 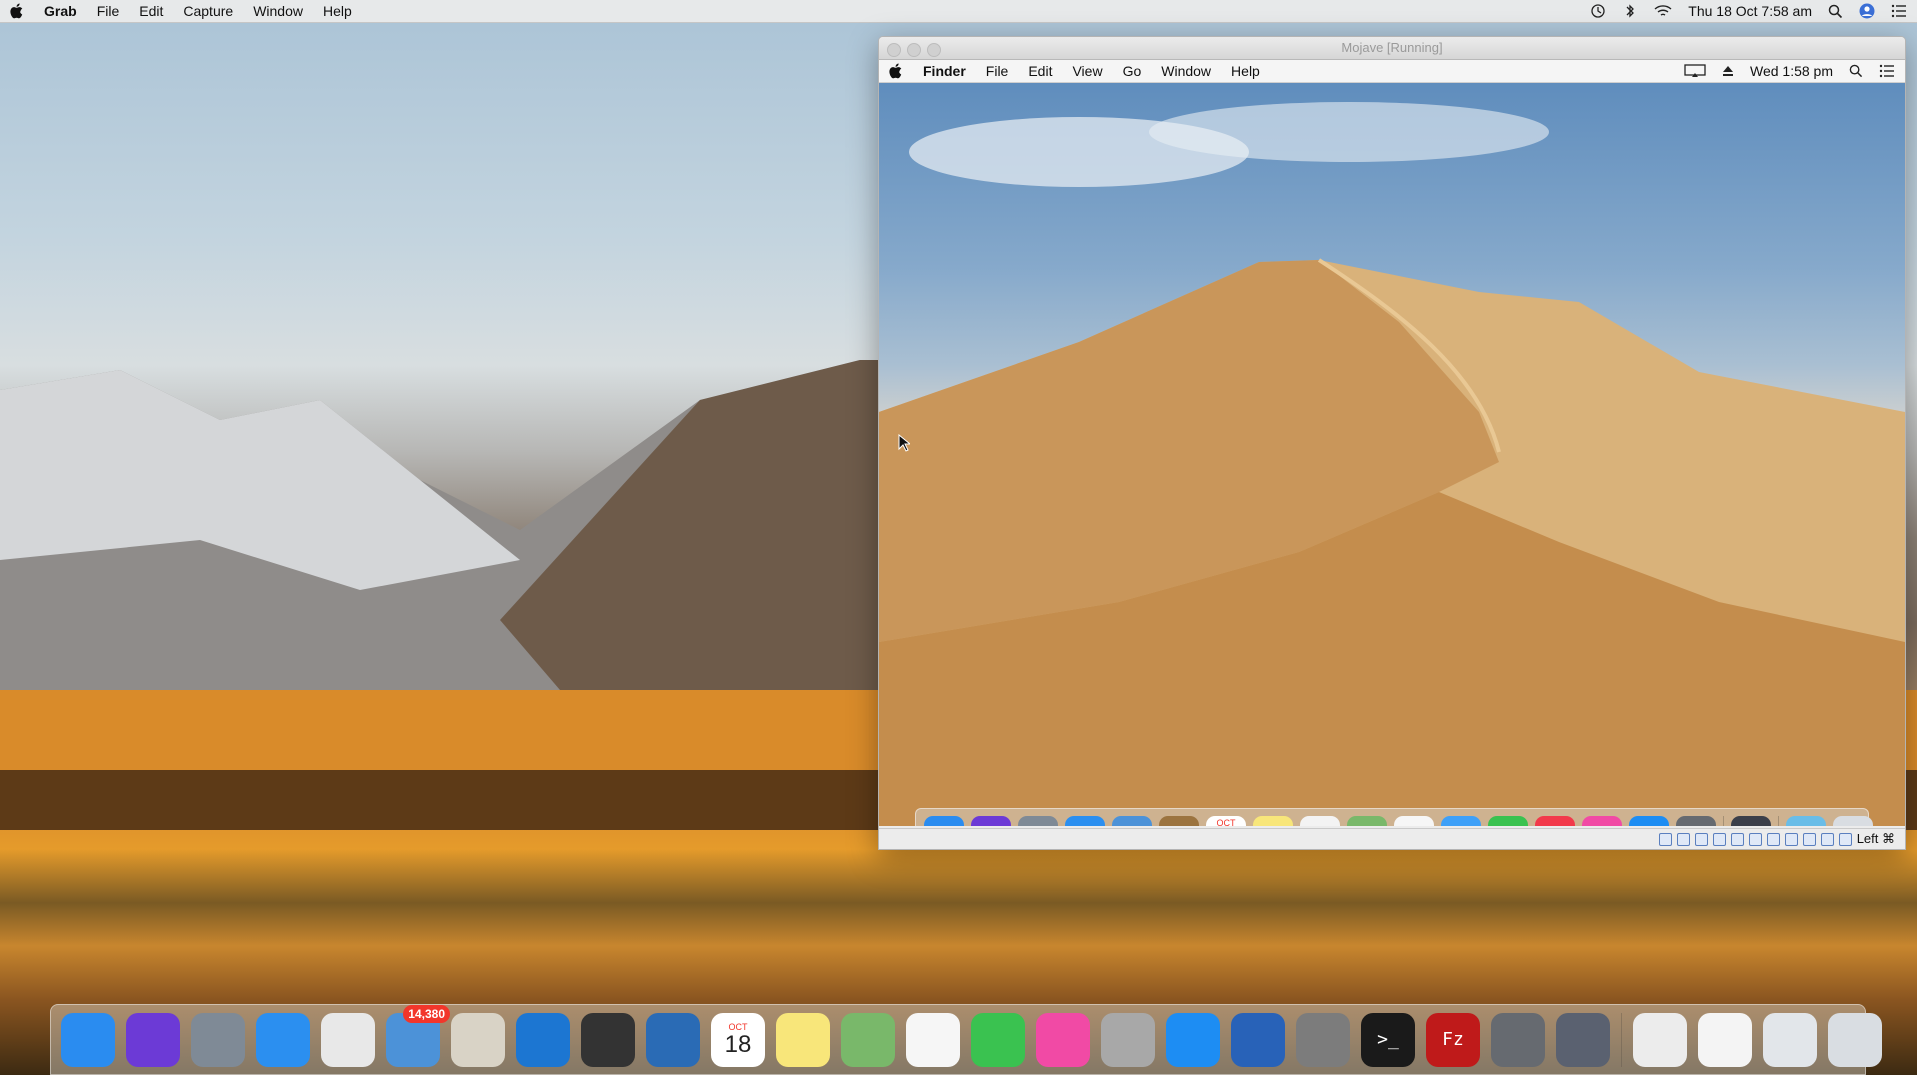 I want to click on guest-menu-app-finder: Finder, so click(x=944, y=71).